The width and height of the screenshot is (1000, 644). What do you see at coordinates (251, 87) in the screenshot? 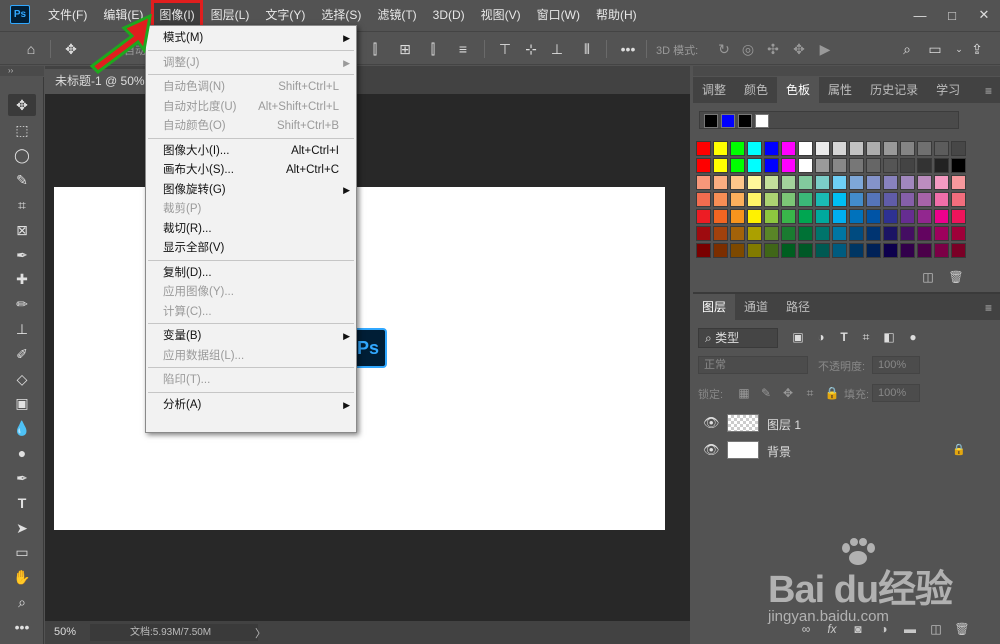
I see `image-menu-item: 自动色调(N) Shift+Ctrl+L` at bounding box center [251, 87].